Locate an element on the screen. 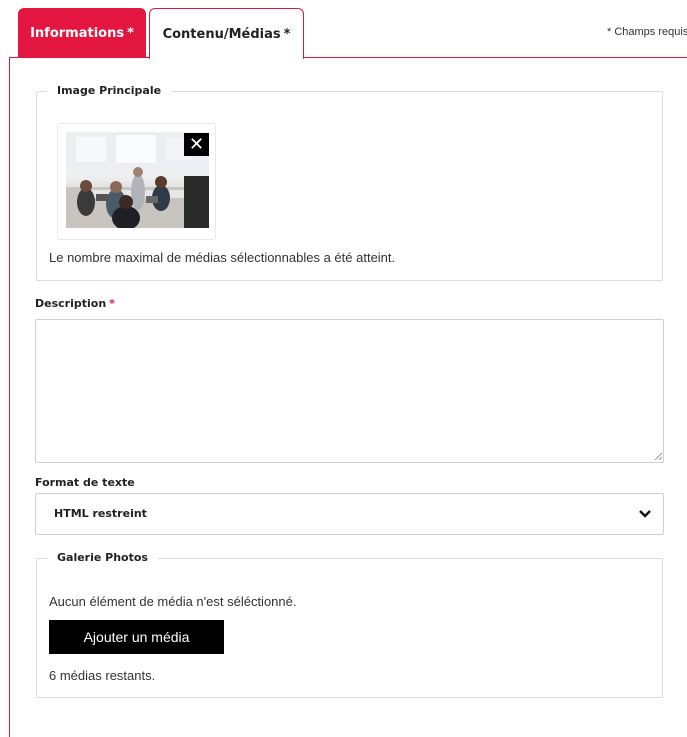  tab-contenu-medias: Contenu/Médias * is located at coordinates (226, 33).